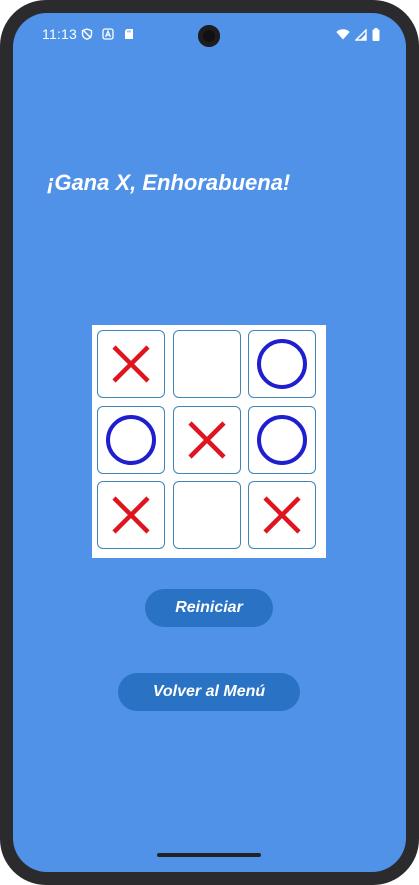  What do you see at coordinates (209, 608) in the screenshot?
I see `restart-button: Reiniciar` at bounding box center [209, 608].